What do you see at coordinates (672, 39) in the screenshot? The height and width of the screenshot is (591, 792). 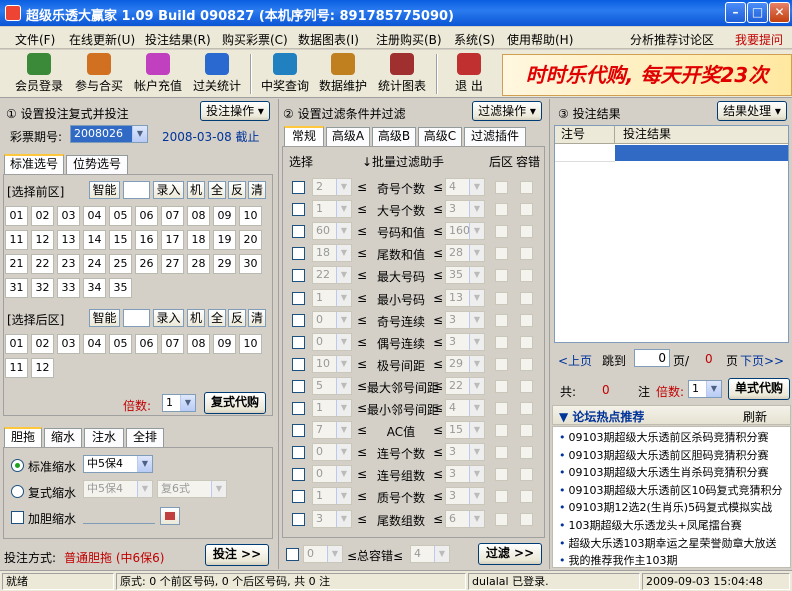 I see `forum-link: 分析推荐讨论区` at bounding box center [672, 39].